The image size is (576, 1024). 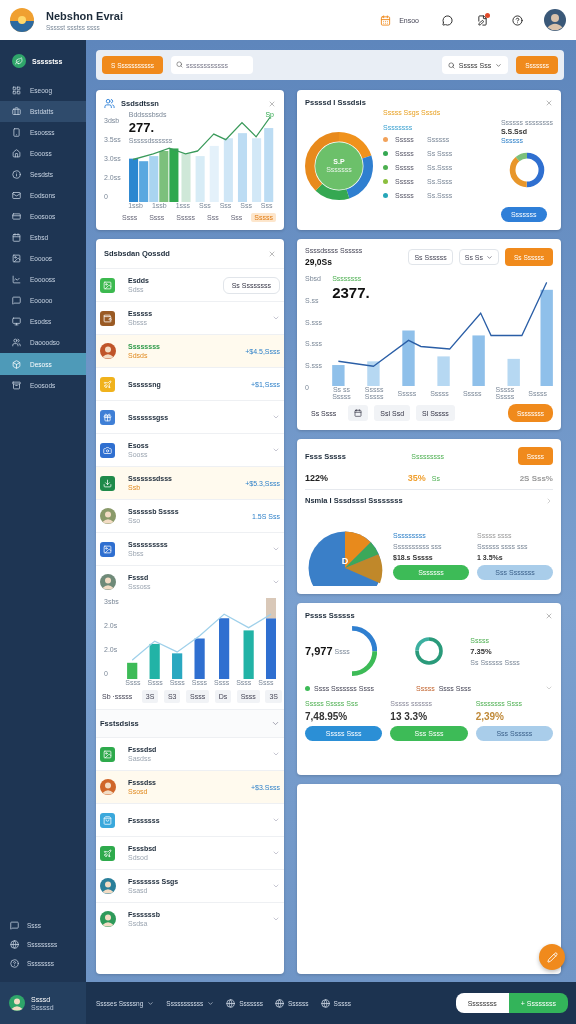 I want to click on box-icon, so click(x=16, y=364).